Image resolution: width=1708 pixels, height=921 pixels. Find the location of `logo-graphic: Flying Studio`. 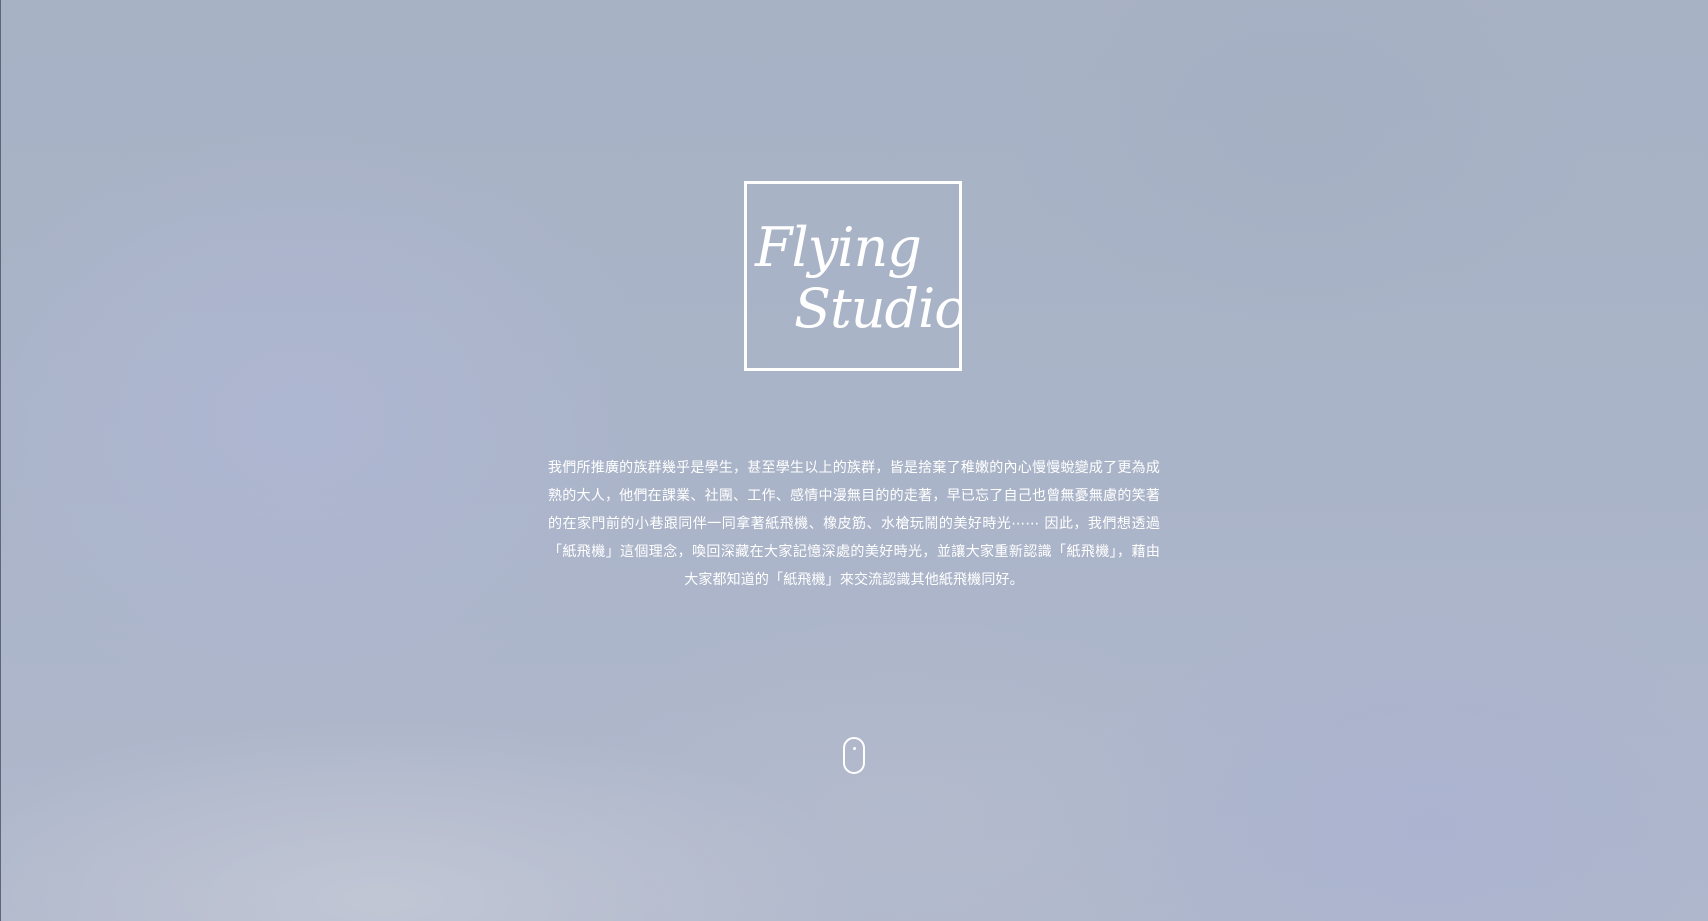

logo-graphic: Flying Studio is located at coordinates (856, 278).